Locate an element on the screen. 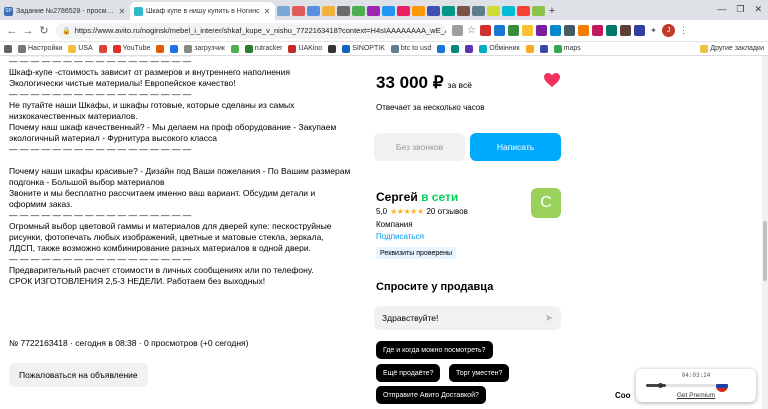  forward-icon: → is located at coordinates (28, 31).